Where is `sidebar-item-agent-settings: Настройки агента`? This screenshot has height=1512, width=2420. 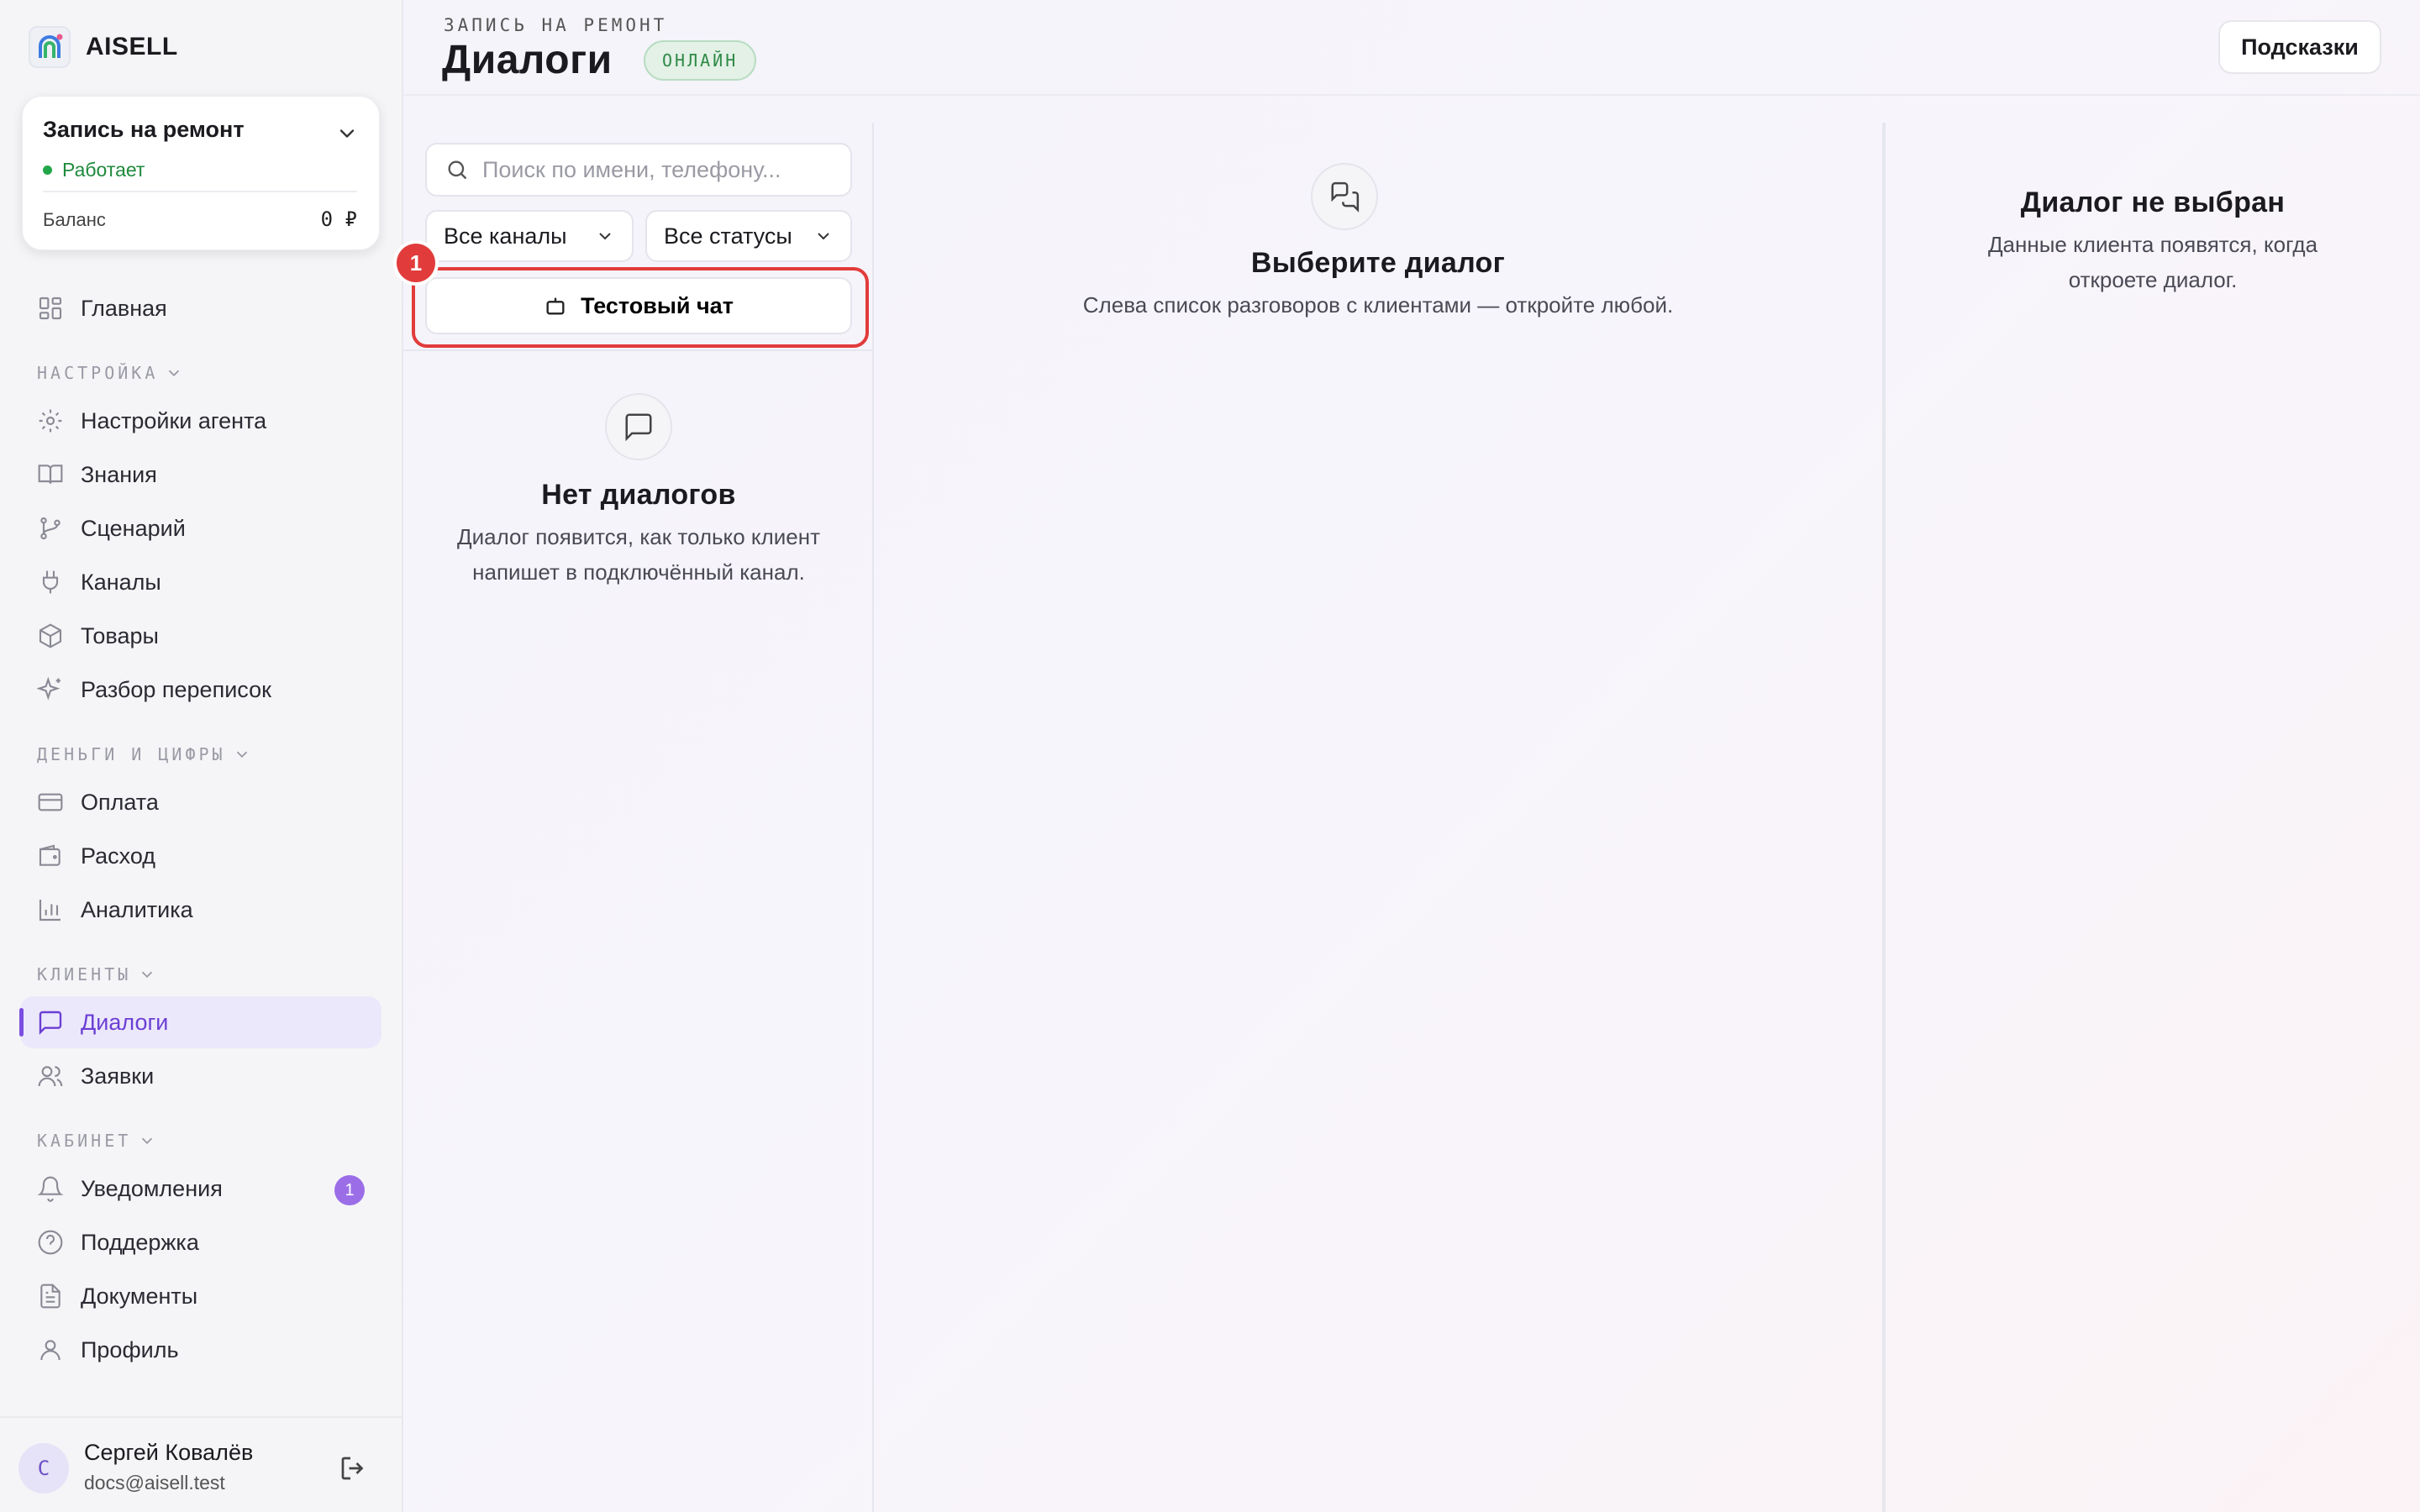 sidebar-item-agent-settings: Настройки агента is located at coordinates (200, 421).